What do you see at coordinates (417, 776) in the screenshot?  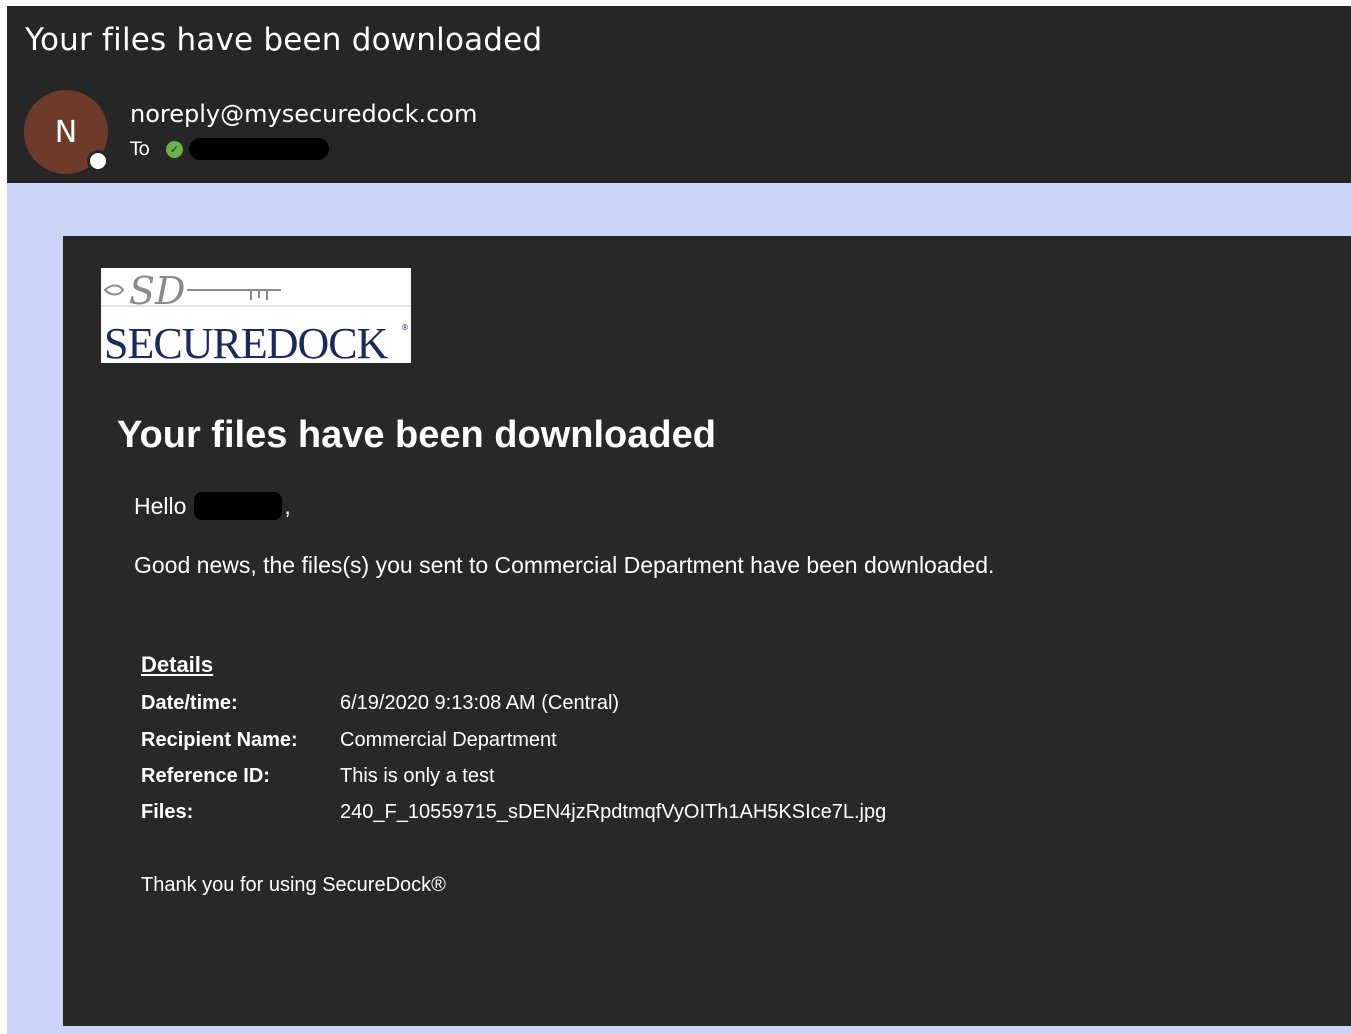 I see `detail-value: This is only a test` at bounding box center [417, 776].